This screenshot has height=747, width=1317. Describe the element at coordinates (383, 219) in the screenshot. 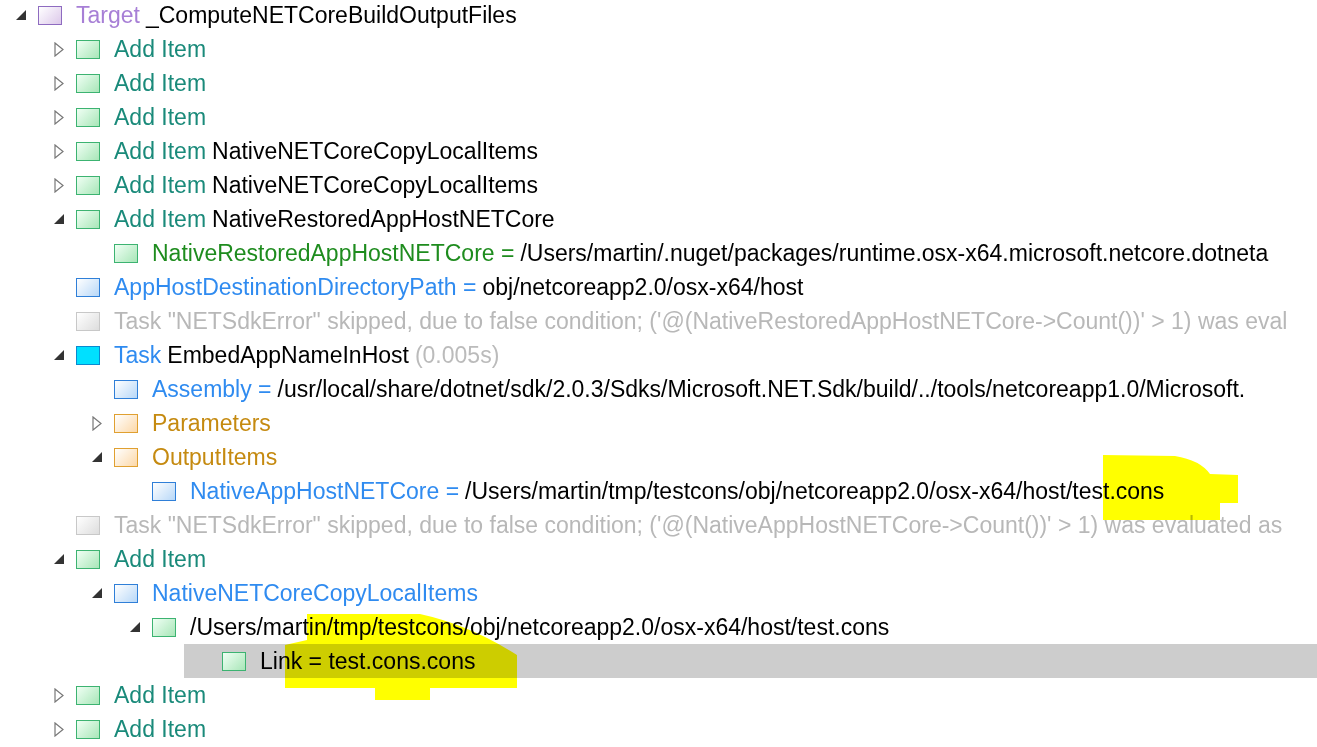

I see `node-value: NativeRestoredAppHostNETCore` at that location.